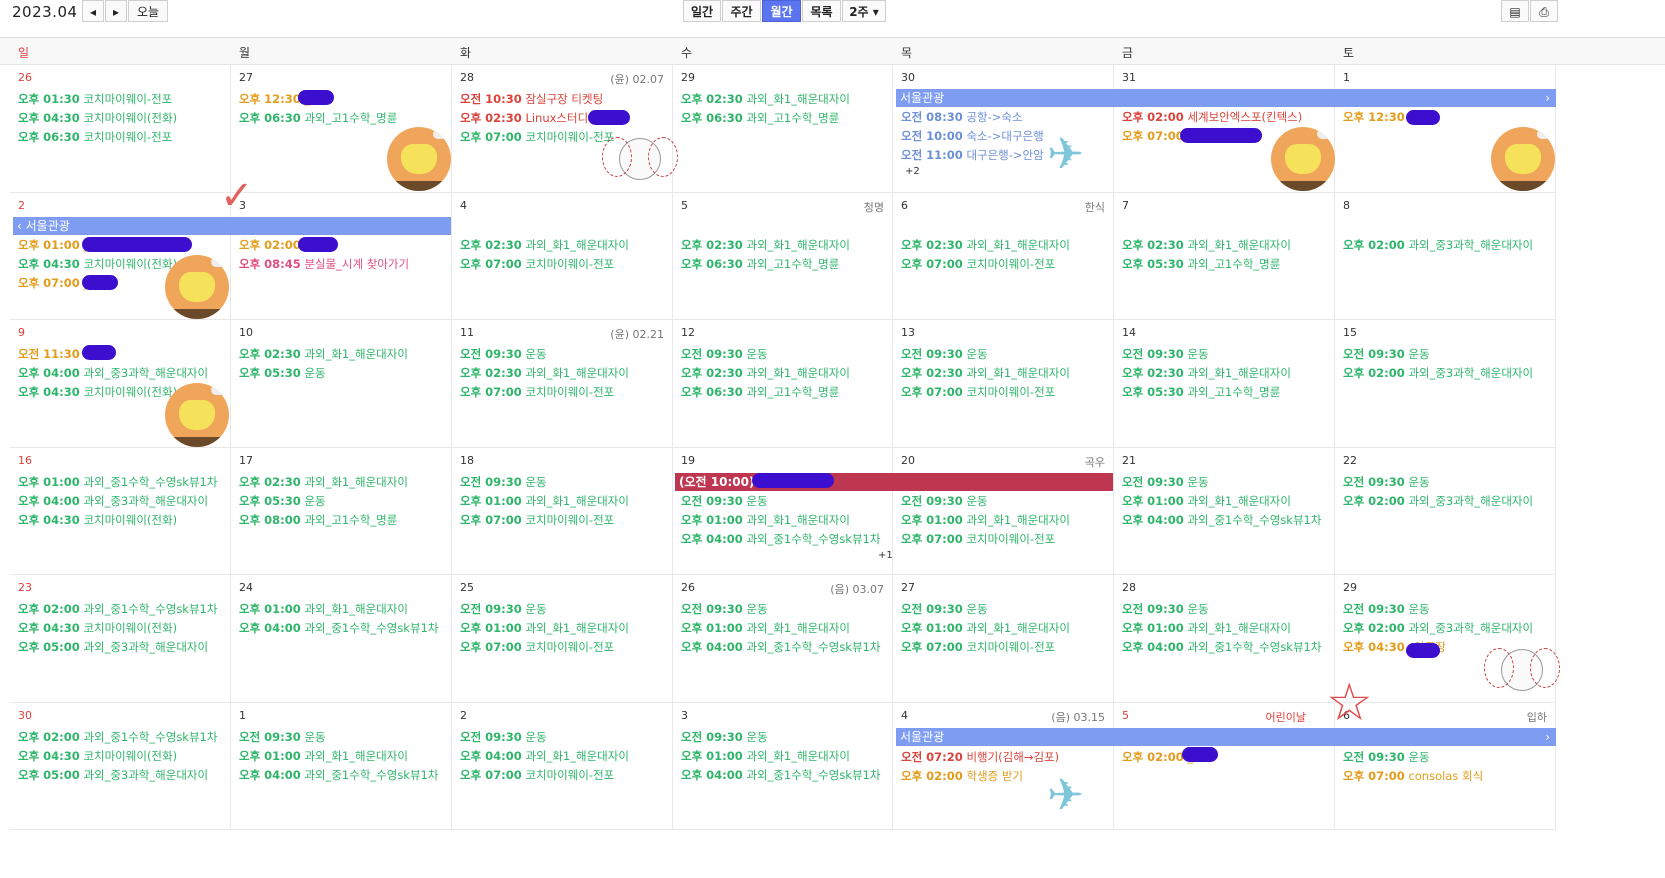  I want to click on more-events-link: +2, so click(912, 171).